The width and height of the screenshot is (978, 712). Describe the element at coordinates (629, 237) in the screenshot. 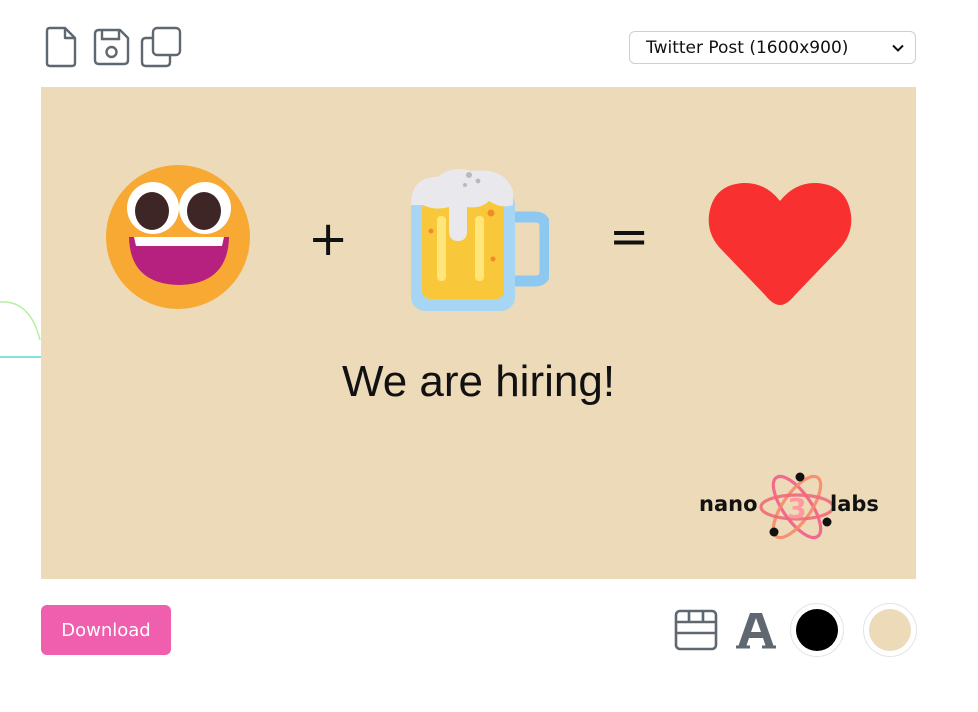

I see `equals-operator: =` at that location.